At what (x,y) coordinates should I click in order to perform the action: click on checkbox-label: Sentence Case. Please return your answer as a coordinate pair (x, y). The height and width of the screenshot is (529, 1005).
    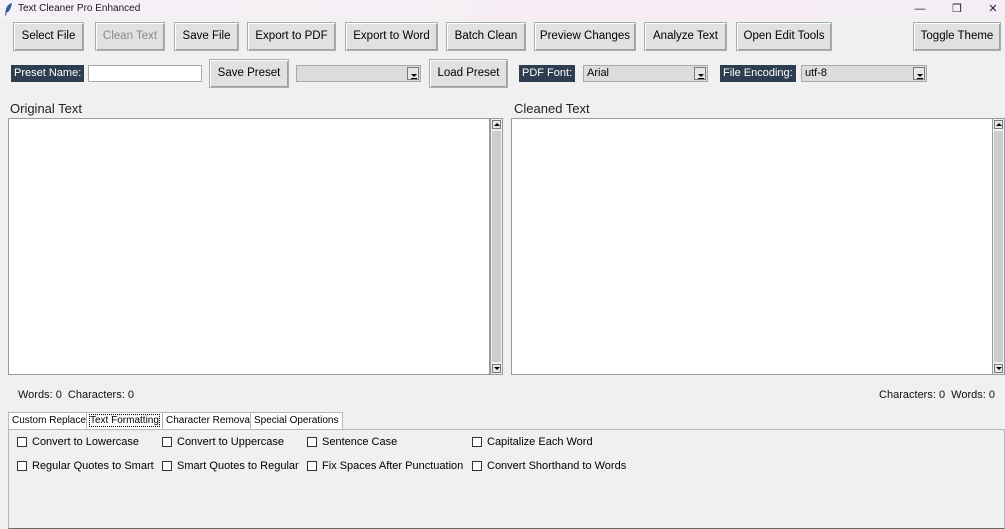
    Looking at the image, I should click on (360, 442).